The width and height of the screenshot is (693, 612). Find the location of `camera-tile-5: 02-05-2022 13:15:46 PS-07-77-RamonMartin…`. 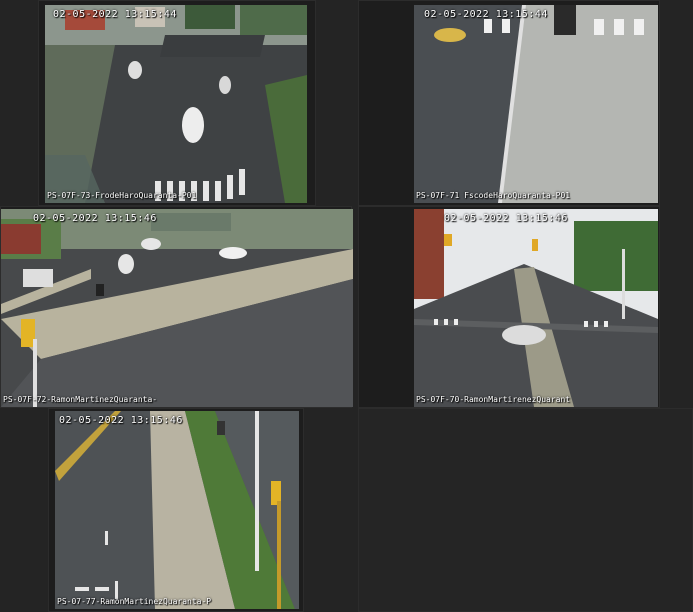

camera-tile-5: 02-05-2022 13:15:46 PS-07-77-RamonMartin… is located at coordinates (176, 510).